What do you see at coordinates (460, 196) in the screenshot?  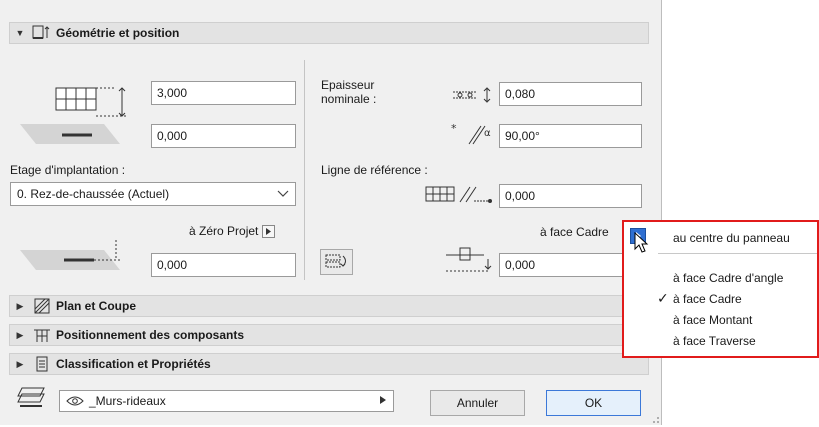 I see `refline-icon` at bounding box center [460, 196].